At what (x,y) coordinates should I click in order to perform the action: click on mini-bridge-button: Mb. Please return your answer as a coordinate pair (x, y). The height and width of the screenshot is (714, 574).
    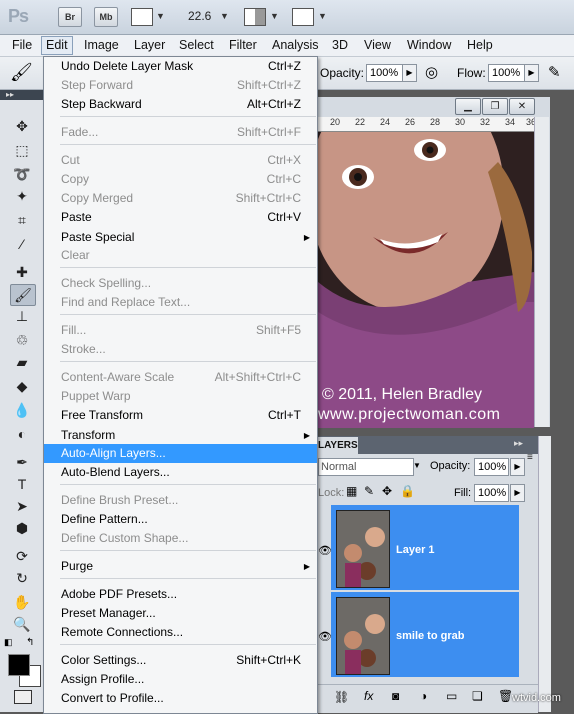
    Looking at the image, I should click on (106, 17).